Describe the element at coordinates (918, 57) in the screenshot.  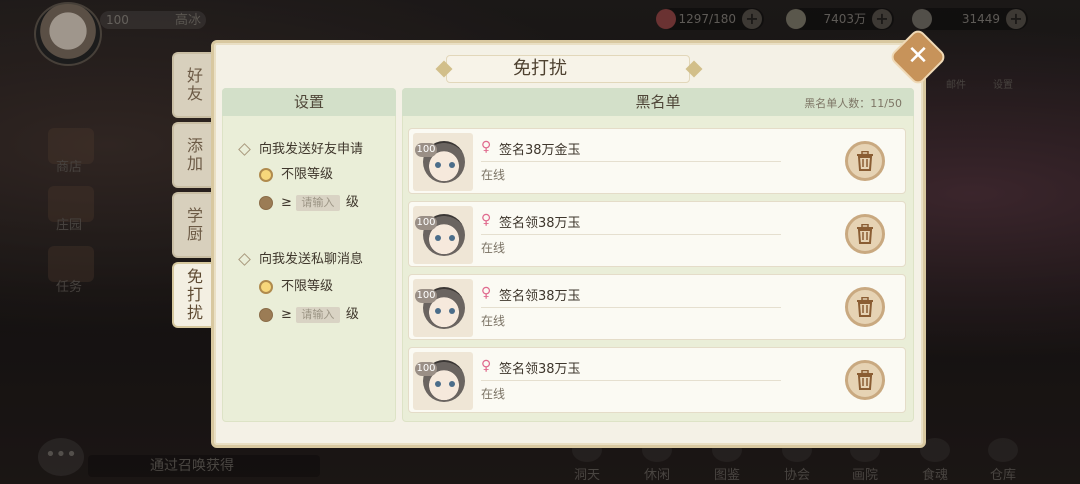
I see `close-icon: ✕` at that location.